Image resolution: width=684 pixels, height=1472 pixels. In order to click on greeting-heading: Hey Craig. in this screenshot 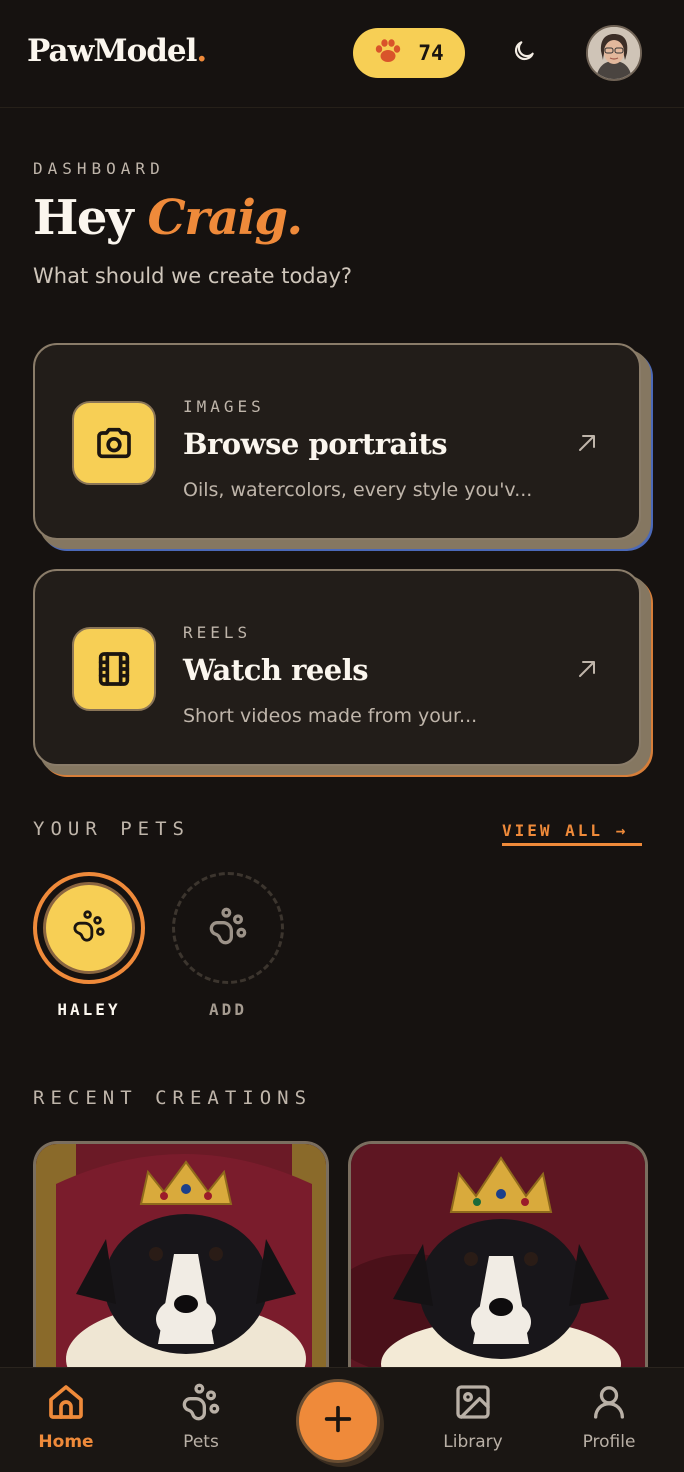, I will do `click(168, 218)`.